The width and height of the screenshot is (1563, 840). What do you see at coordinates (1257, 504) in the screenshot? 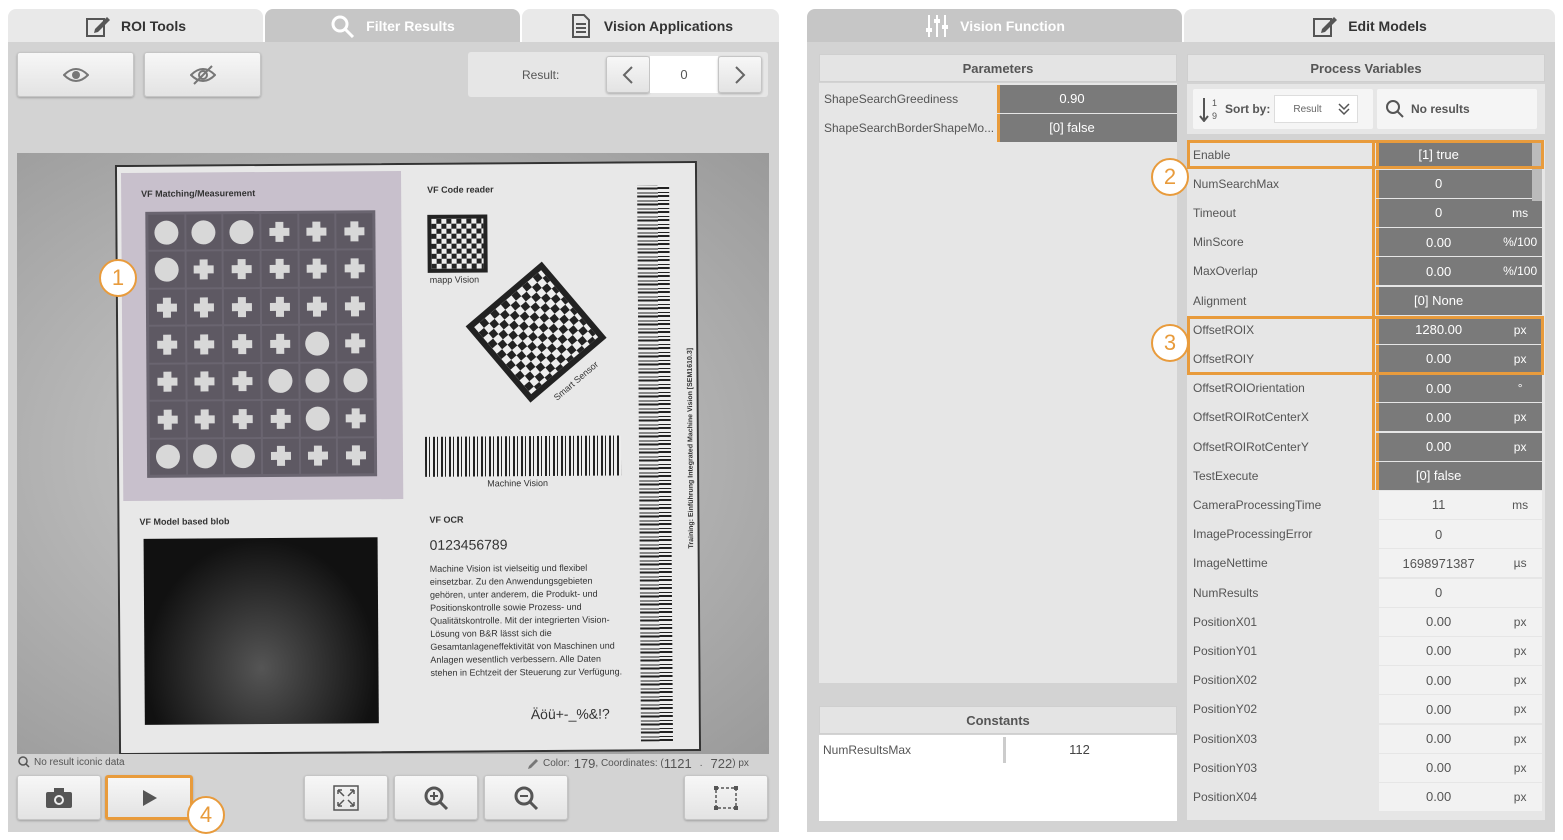
I see `variable-name: CameraProcessingTime` at bounding box center [1257, 504].